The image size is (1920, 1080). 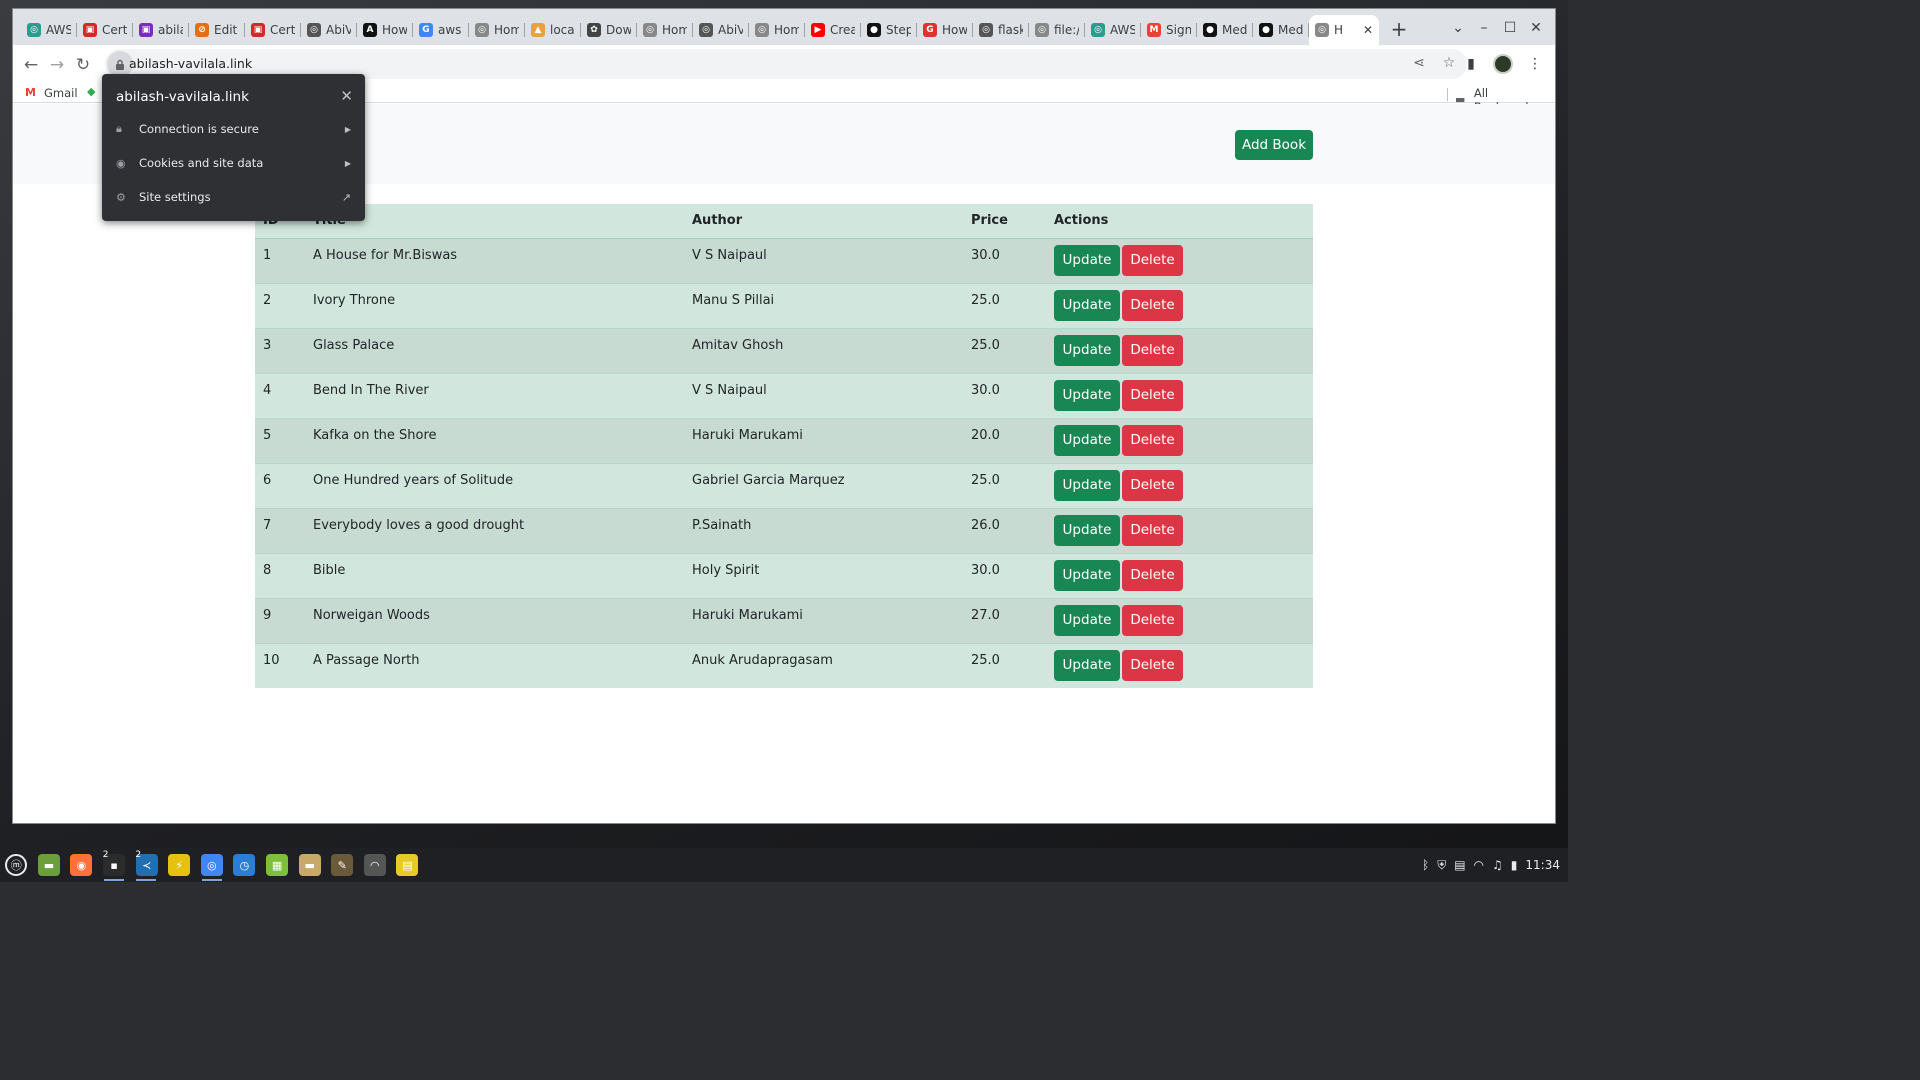 I want to click on browser-tab: ◎ flask, so click(x=1001, y=30).